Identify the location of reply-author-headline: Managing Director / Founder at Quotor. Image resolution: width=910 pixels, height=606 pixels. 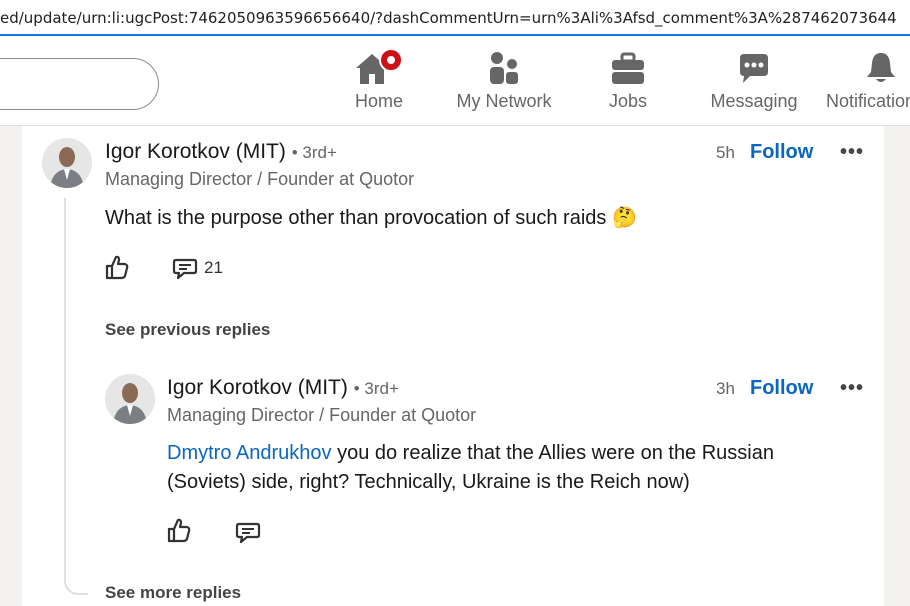
(322, 415).